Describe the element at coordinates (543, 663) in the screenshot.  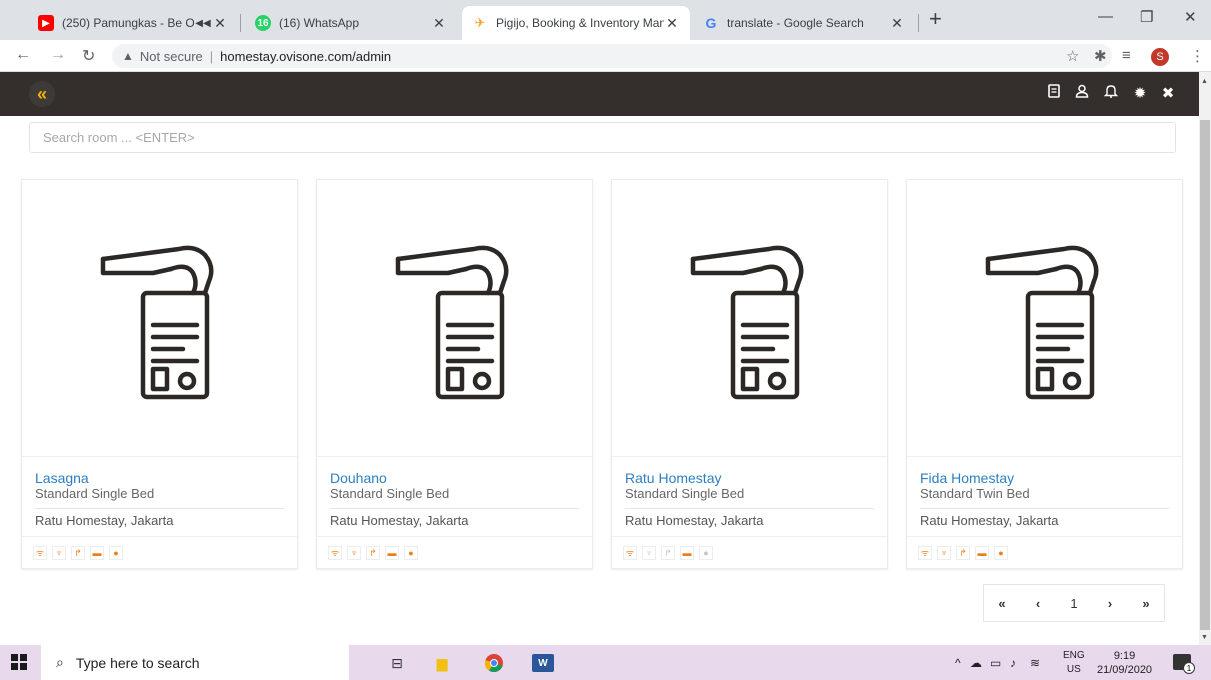
I see `word-icon: W` at that location.